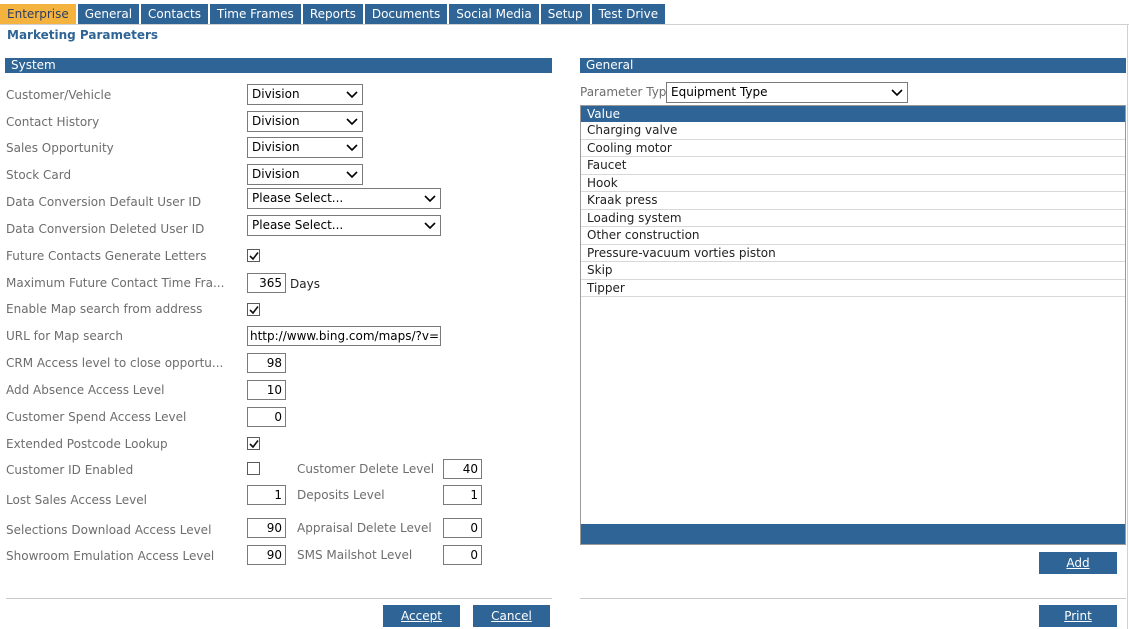 The width and height of the screenshot is (1129, 629). What do you see at coordinates (853, 148) in the screenshot?
I see `list-item: Cooling motor` at bounding box center [853, 148].